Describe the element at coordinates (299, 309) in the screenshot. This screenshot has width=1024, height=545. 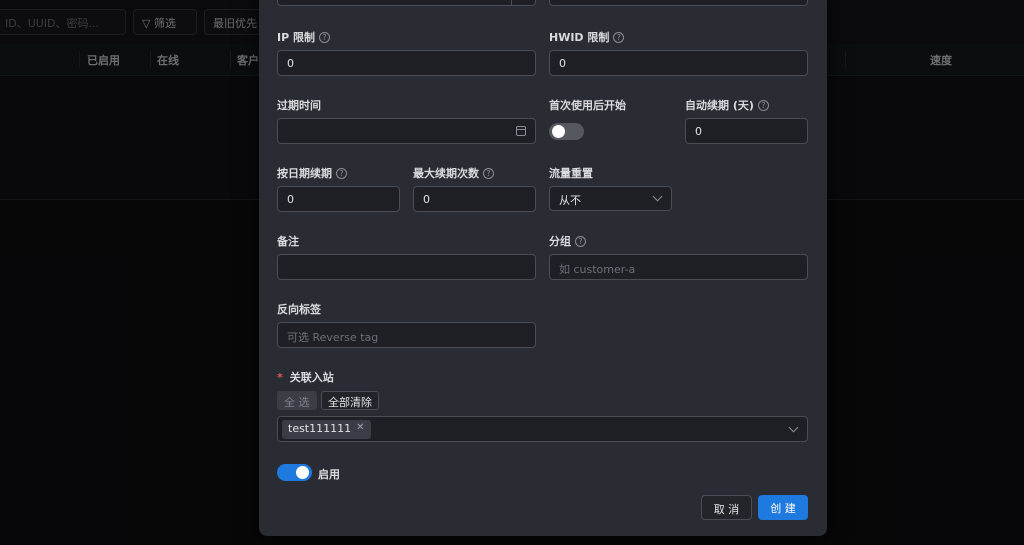
I see `reverse-tag-label: 反向标签` at that location.